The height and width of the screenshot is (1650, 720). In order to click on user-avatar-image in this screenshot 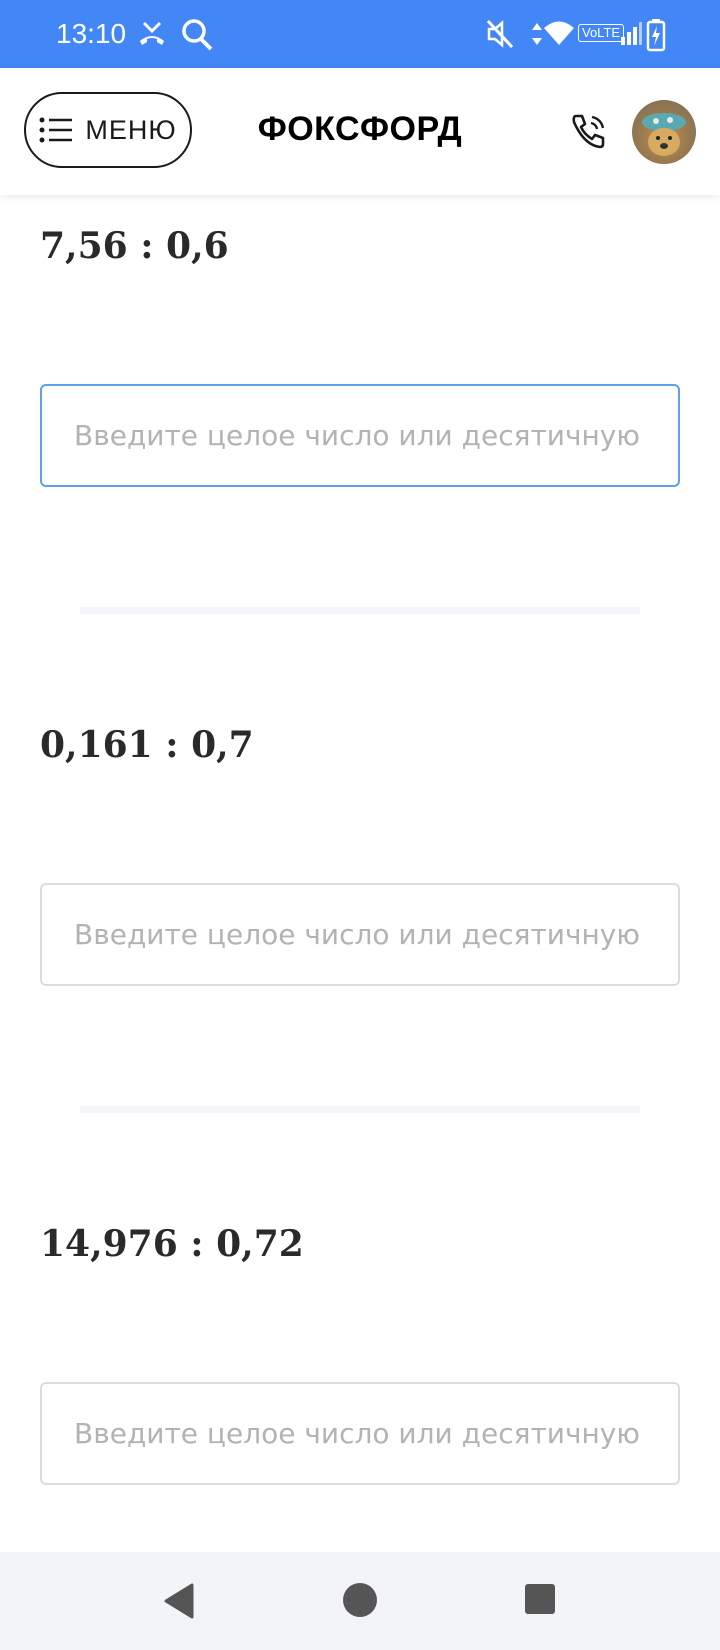, I will do `click(664, 134)`.